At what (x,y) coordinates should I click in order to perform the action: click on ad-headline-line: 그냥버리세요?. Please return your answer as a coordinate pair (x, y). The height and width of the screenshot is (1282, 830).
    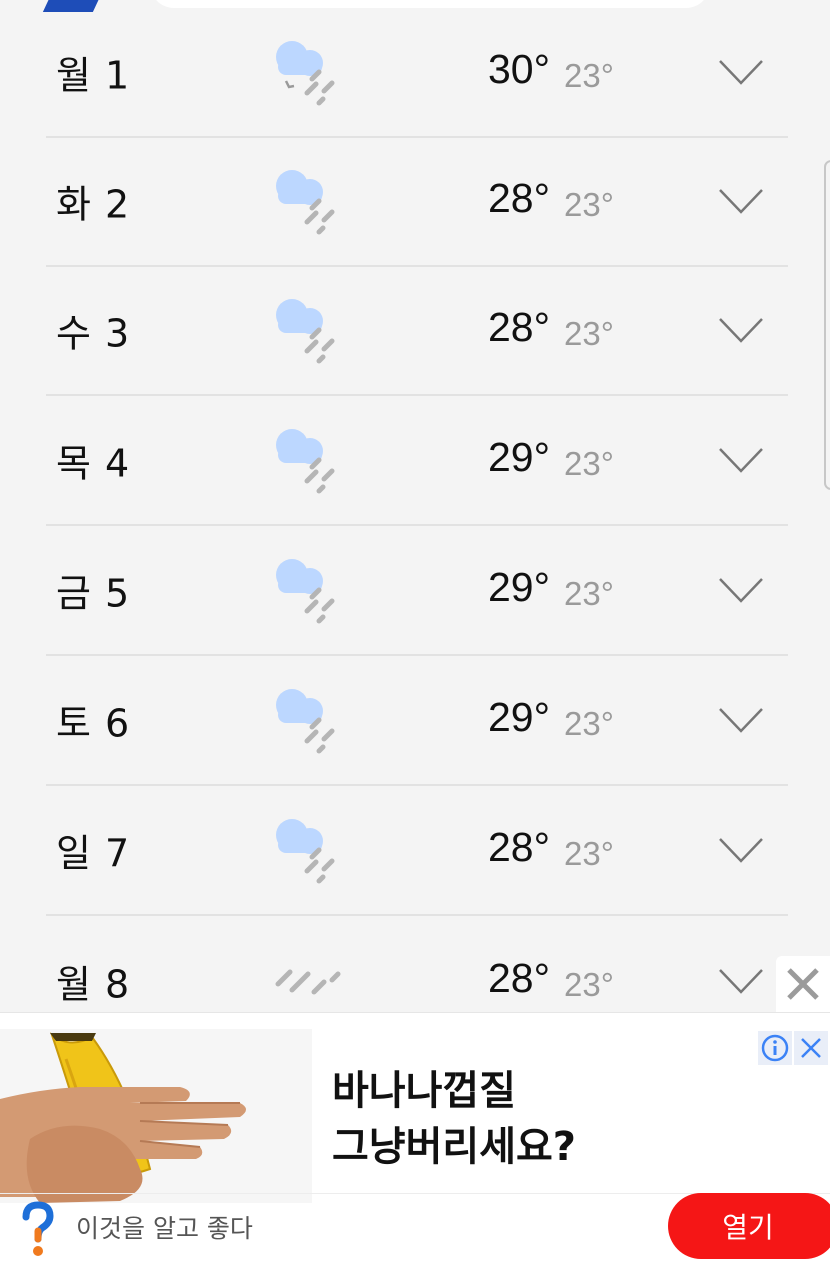
    Looking at the image, I should click on (454, 1147).